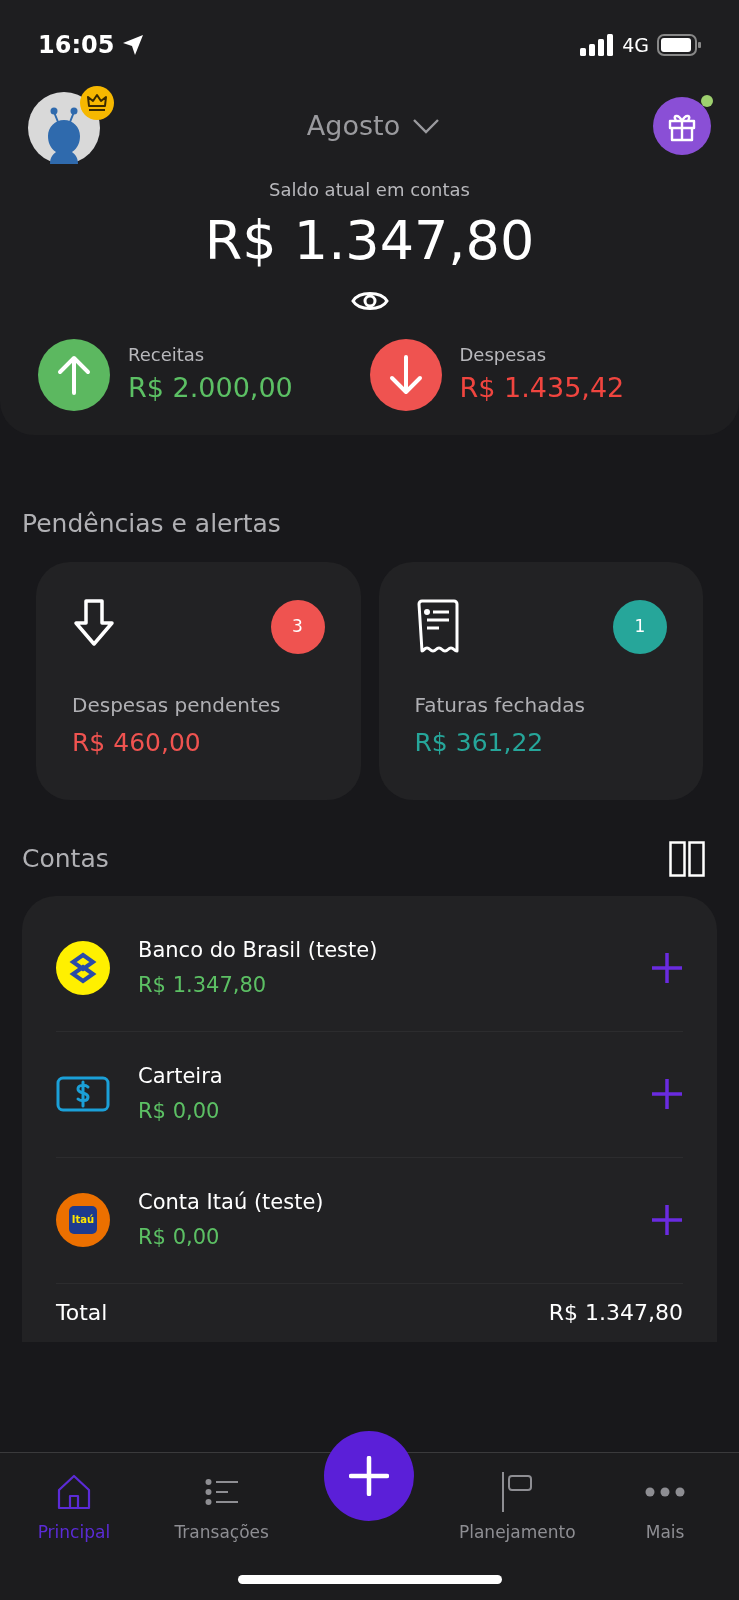 This screenshot has width=739, height=1600. Describe the element at coordinates (369, 190) in the screenshot. I see `balance-label: Saldo atual em contas` at that location.